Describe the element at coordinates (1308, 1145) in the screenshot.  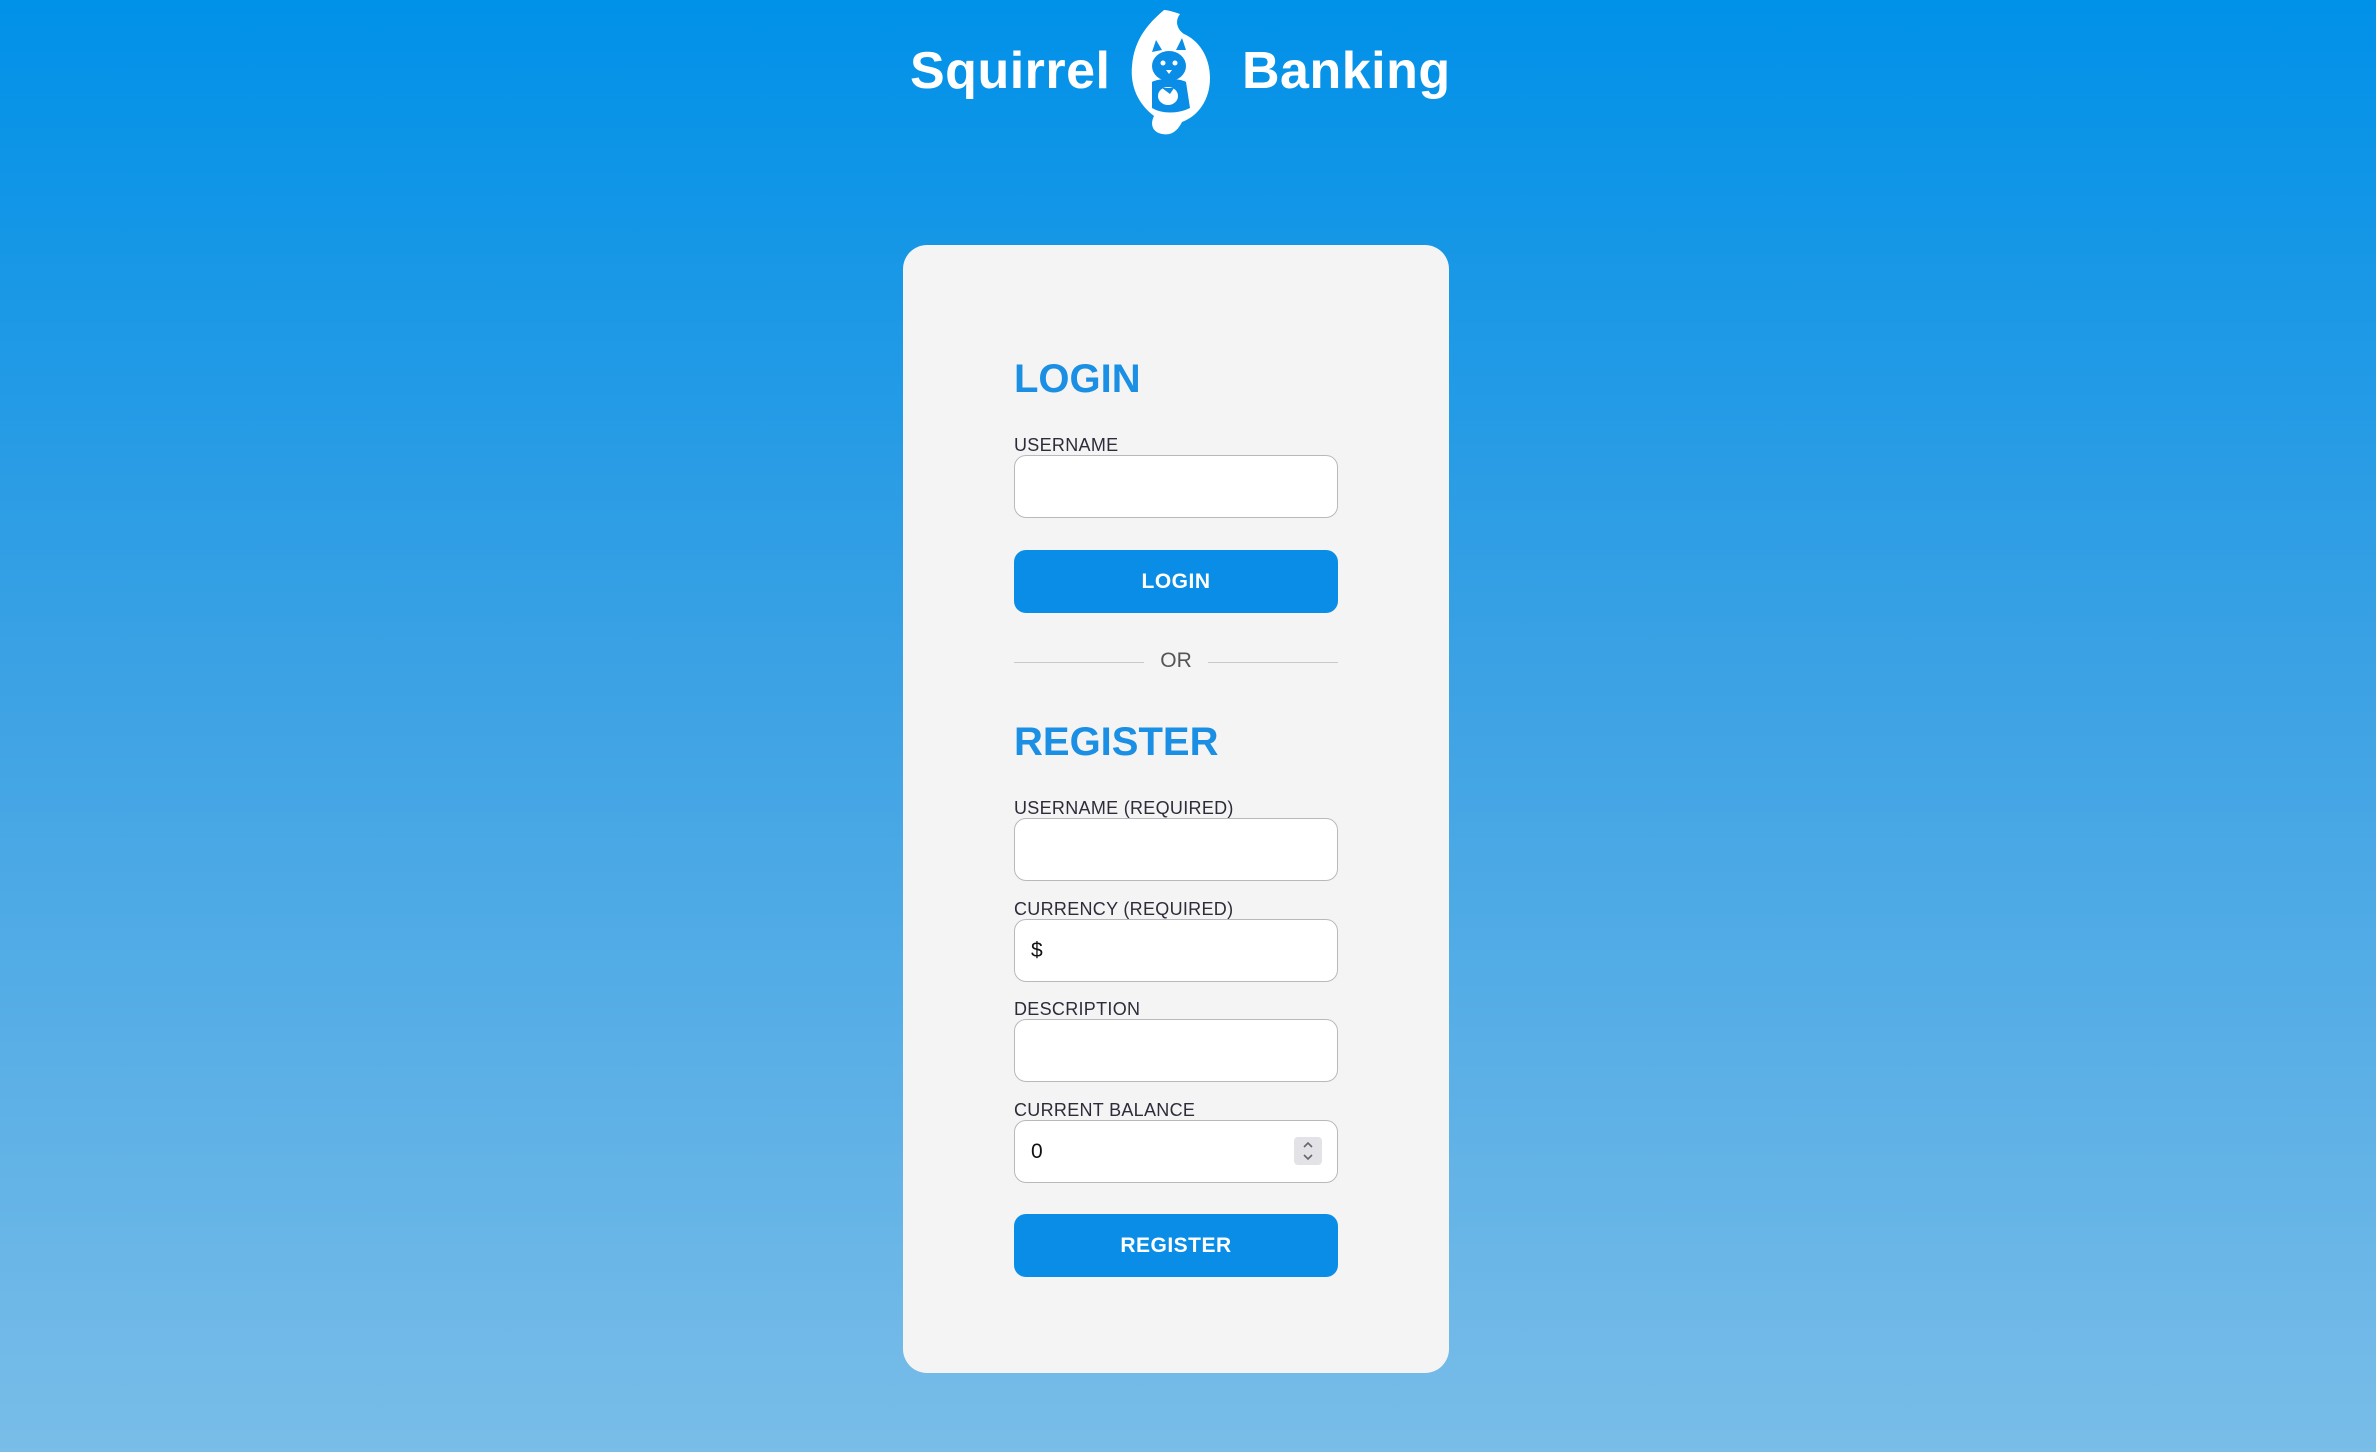
I see `chevron-up-icon` at that location.